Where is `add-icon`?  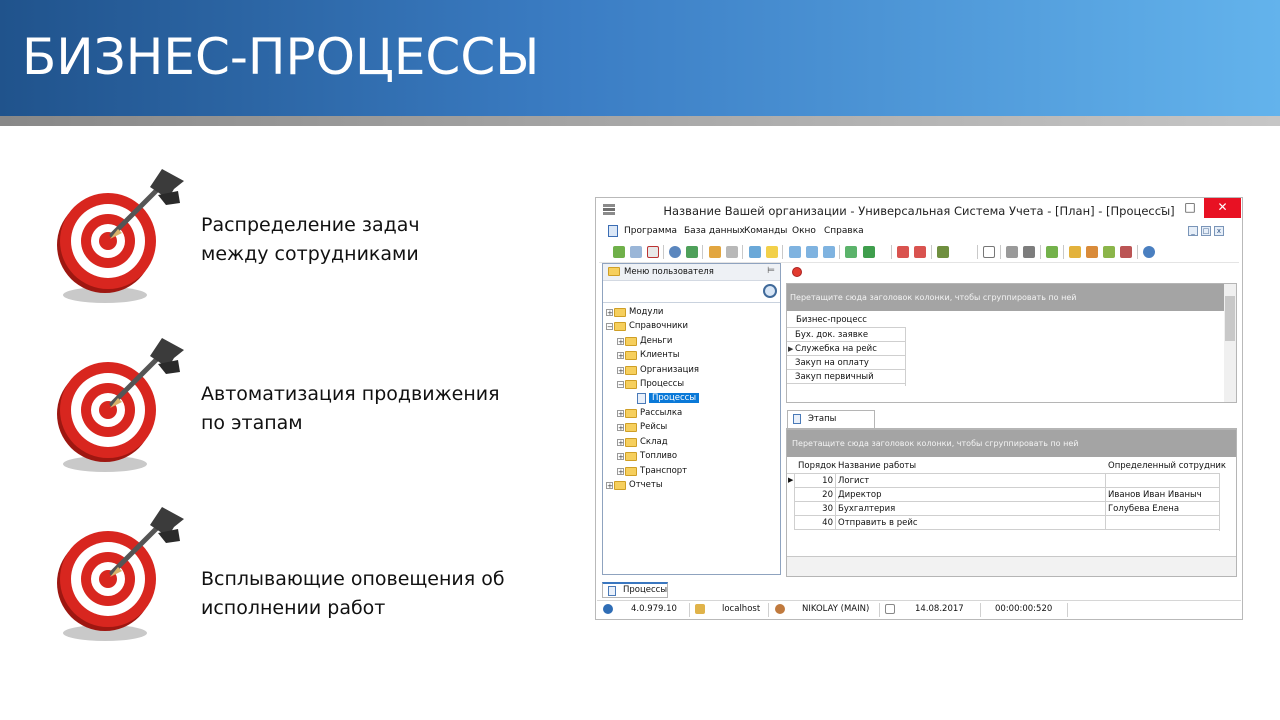 add-icon is located at coordinates (619, 252).